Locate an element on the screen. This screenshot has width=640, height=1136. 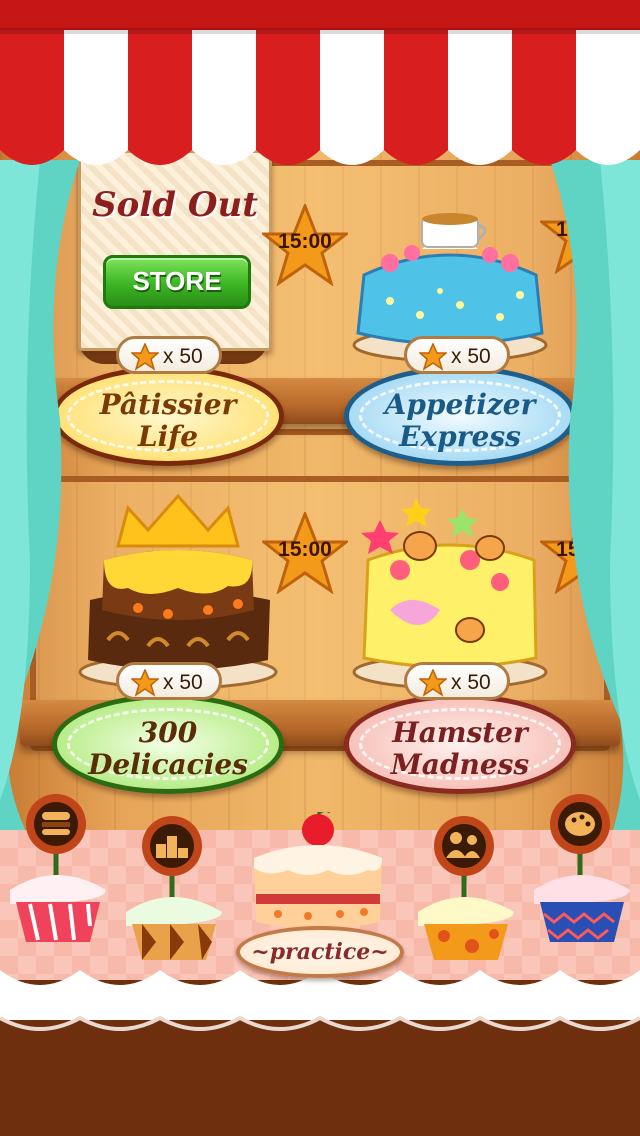
sold-out-title: Sold Out is located at coordinates (175, 205).